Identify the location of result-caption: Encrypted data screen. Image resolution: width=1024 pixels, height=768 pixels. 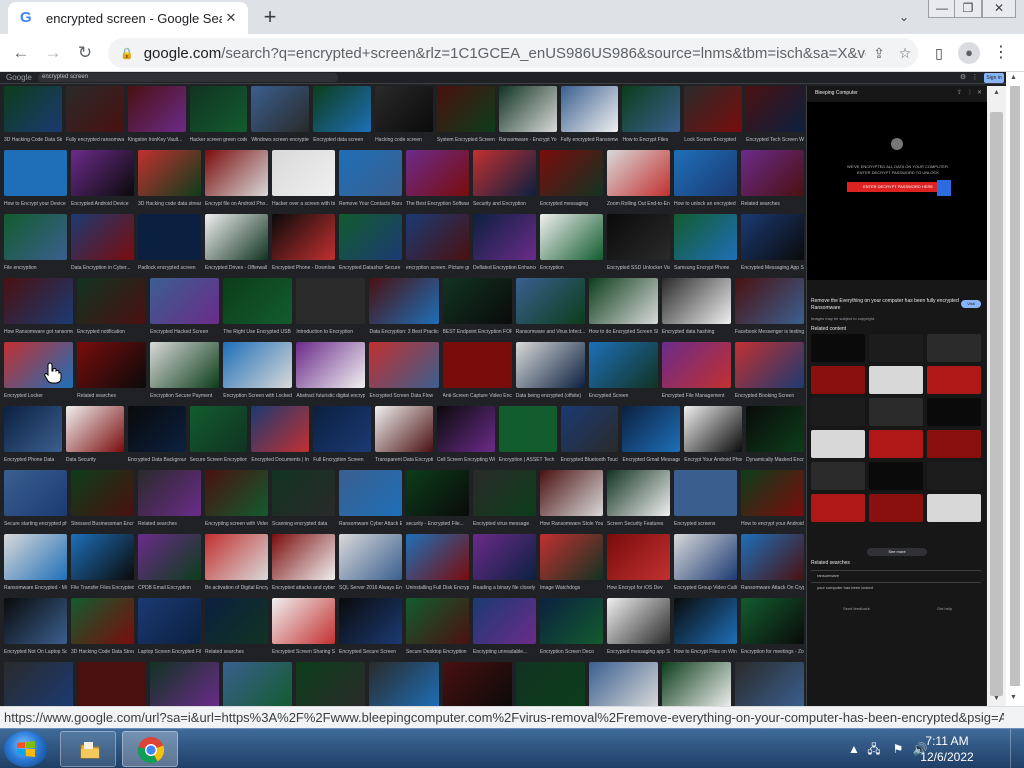
(342, 140).